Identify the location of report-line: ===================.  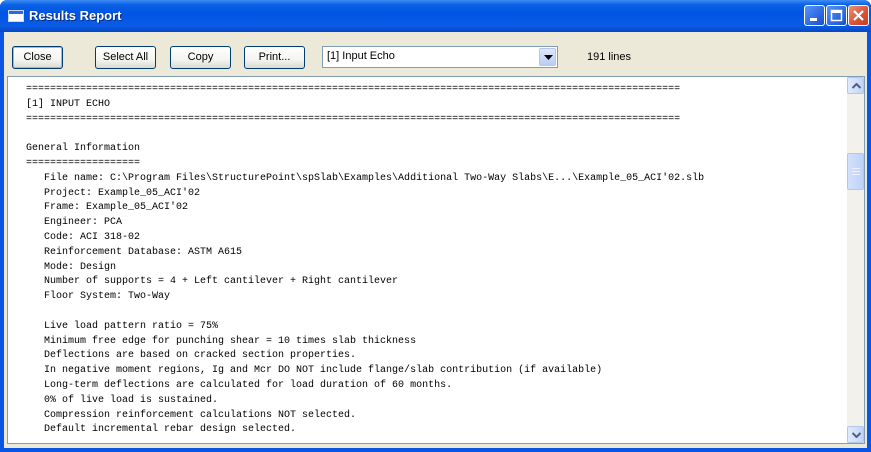
(83, 163).